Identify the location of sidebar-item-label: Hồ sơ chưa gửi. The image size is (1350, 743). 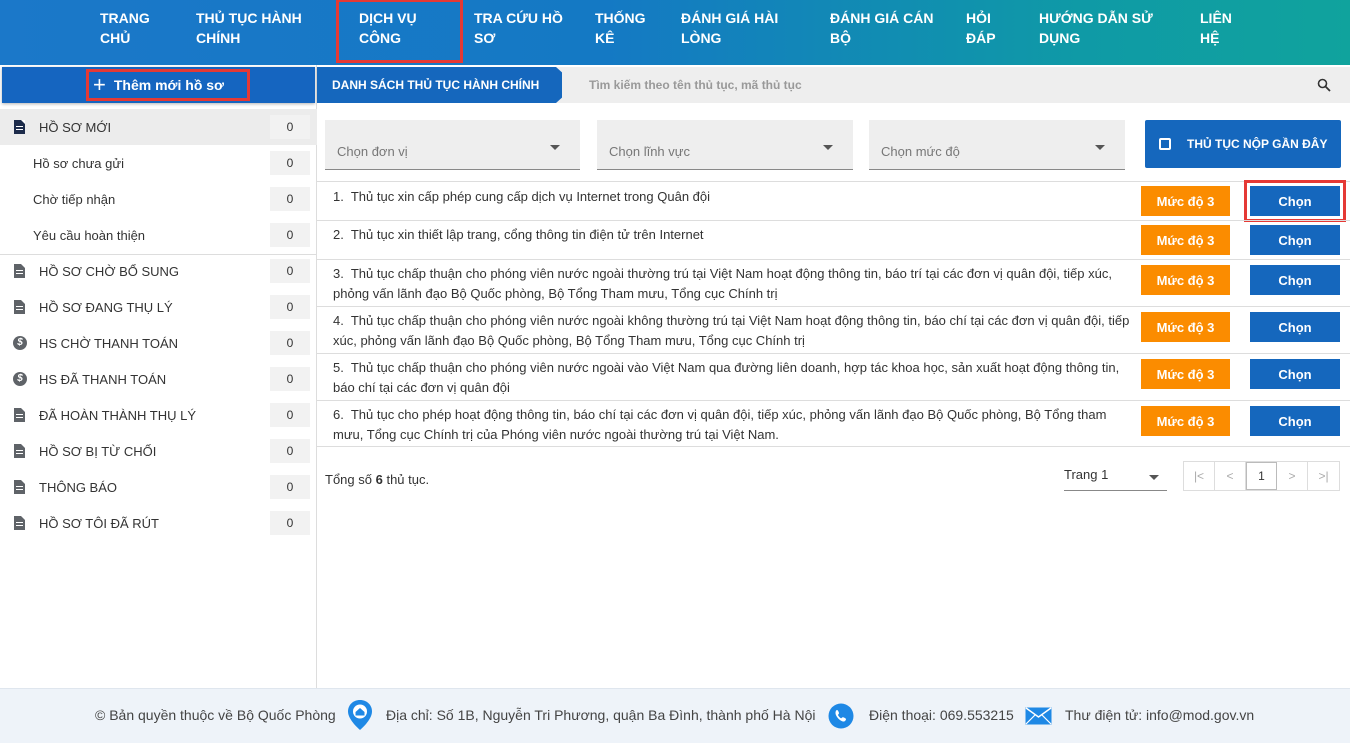
(78, 163).